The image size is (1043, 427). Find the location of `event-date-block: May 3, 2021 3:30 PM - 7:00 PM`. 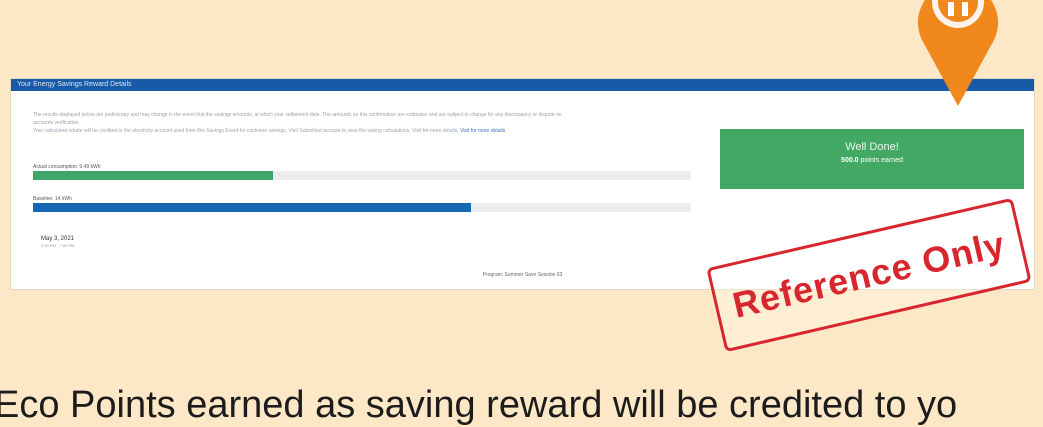

event-date-block: May 3, 2021 3:30 PM - 7:00 PM is located at coordinates (57, 242).